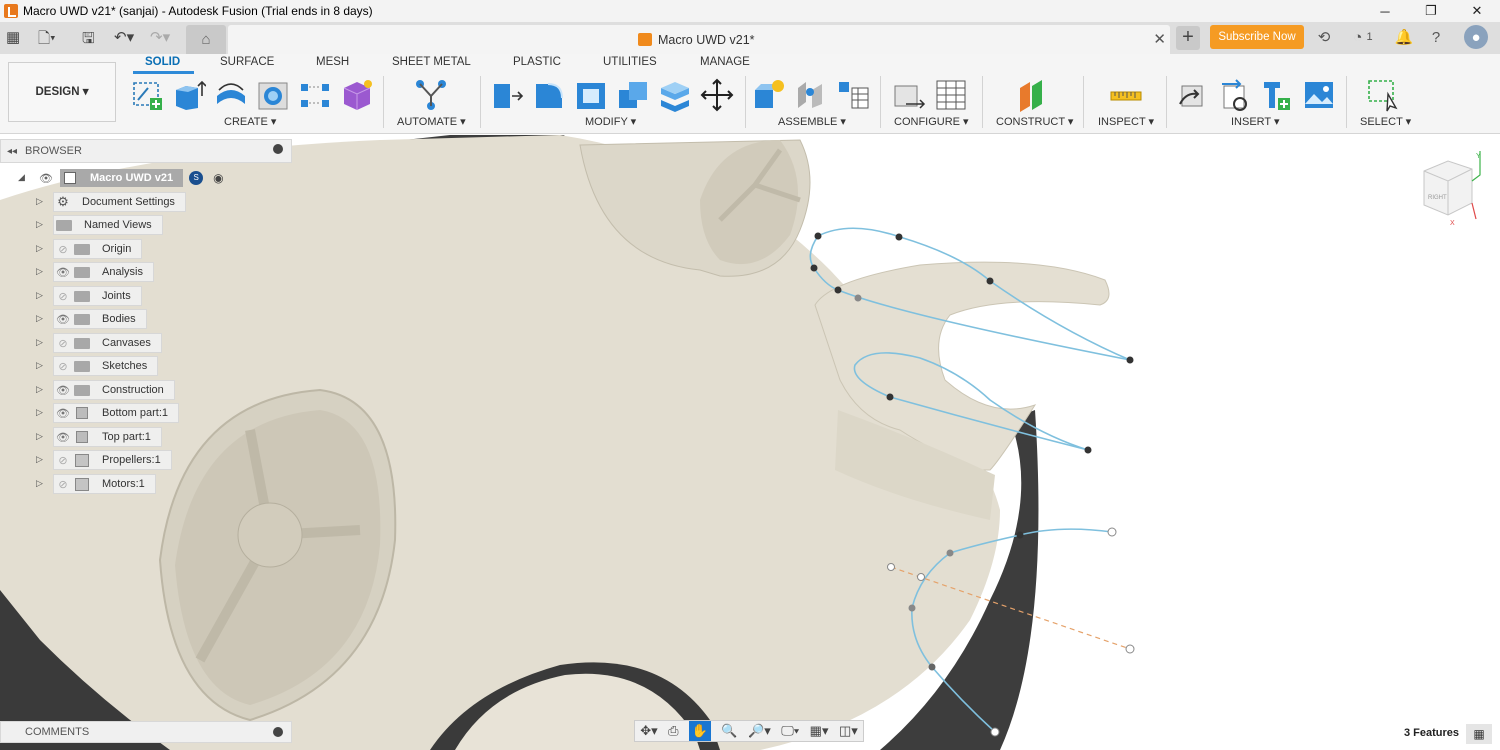 The image size is (1500, 750). I want to click on file-menu-icon: 🗋▾, so click(47, 40).